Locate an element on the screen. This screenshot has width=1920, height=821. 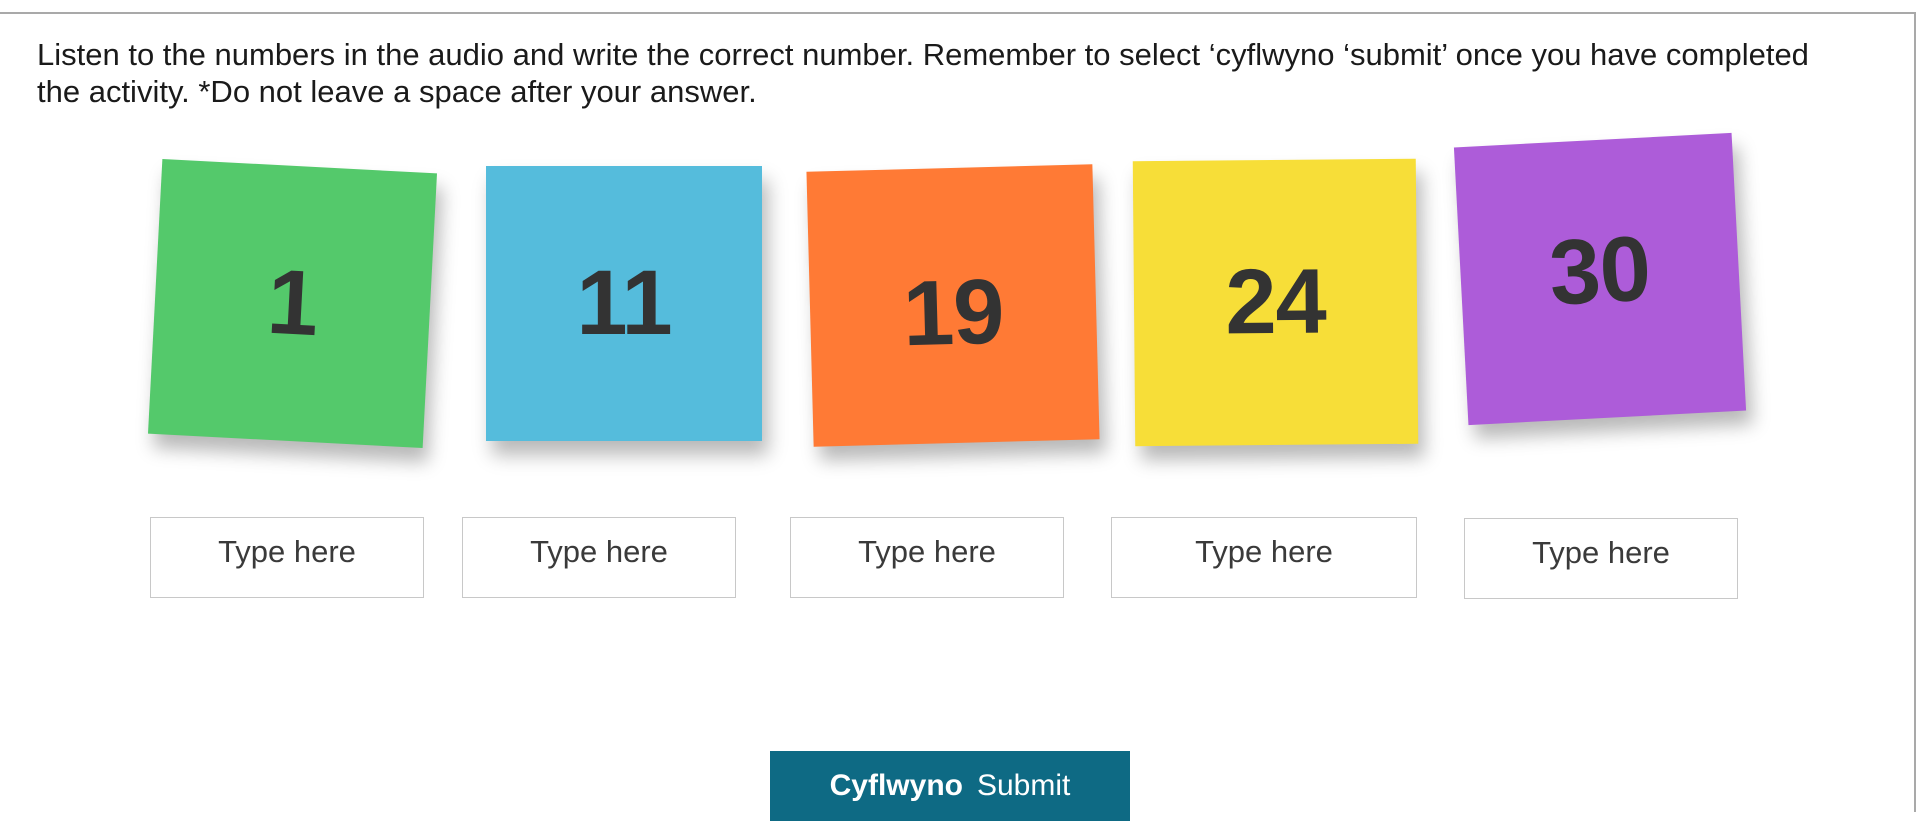
sticky-note-4: 24 is located at coordinates (1275, 302).